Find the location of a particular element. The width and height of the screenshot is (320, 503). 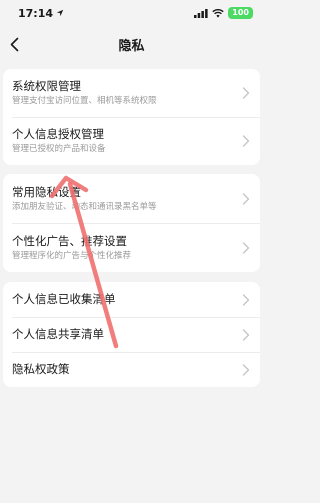

location-arrow-icon is located at coordinates (60, 13).